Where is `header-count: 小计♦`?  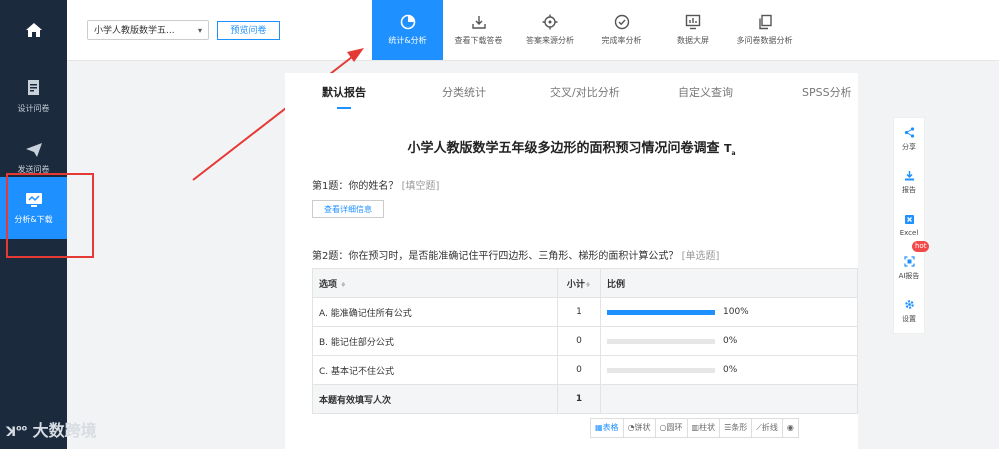 header-count: 小计♦ is located at coordinates (579, 283).